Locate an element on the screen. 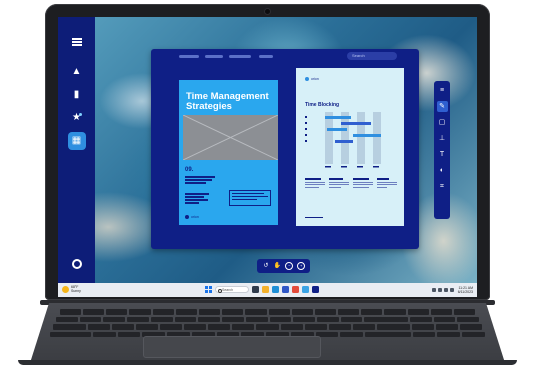 The width and height of the screenshot is (533, 372). section-number: 09. is located at coordinates (189, 170).